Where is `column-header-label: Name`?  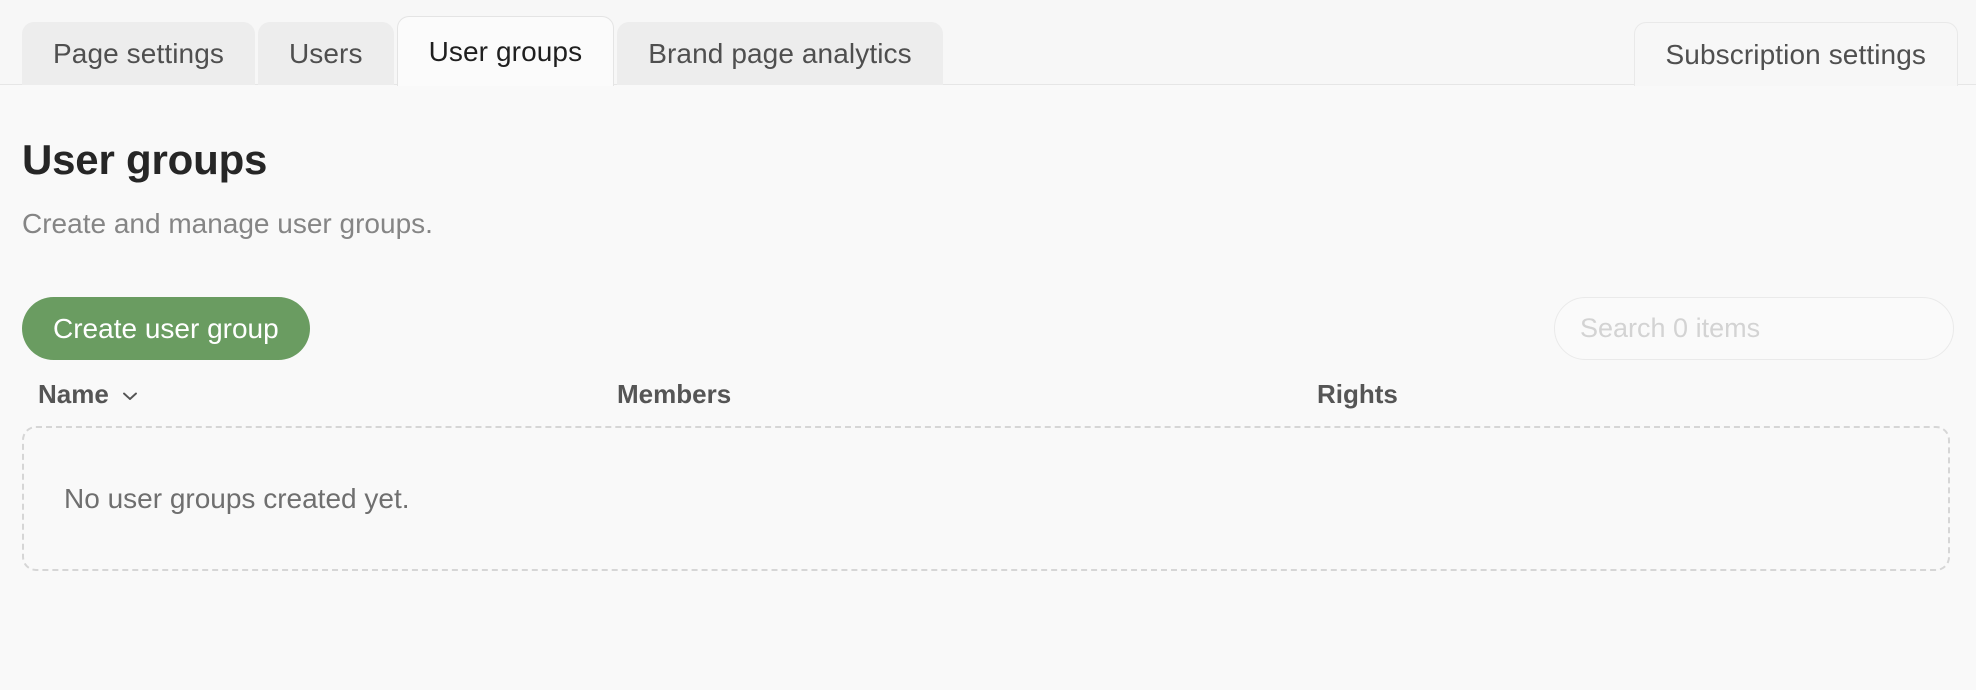 column-header-label: Name is located at coordinates (73, 394).